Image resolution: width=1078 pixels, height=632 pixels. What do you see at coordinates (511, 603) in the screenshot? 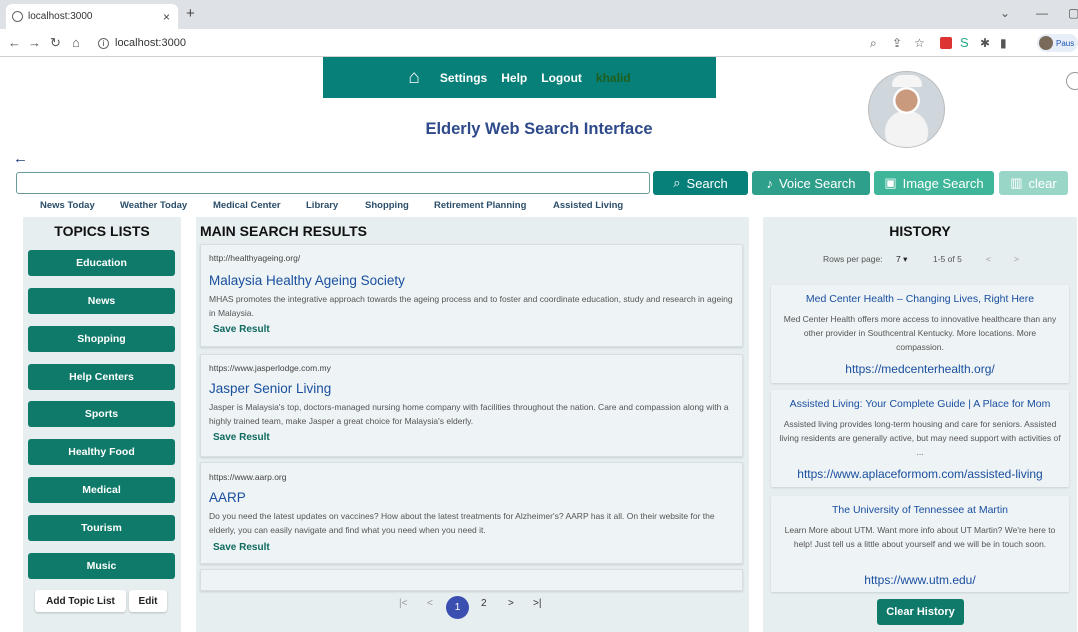
I see `next-page-button: >` at bounding box center [511, 603].